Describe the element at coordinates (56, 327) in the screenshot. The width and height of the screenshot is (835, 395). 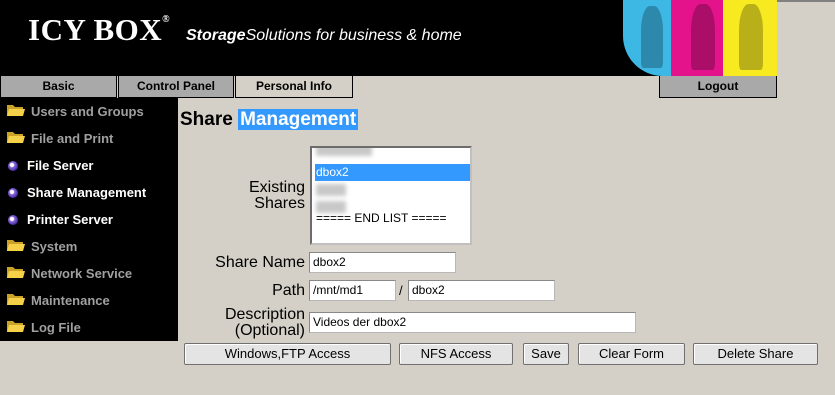
I see `sidebar-item-label: Log File` at that location.